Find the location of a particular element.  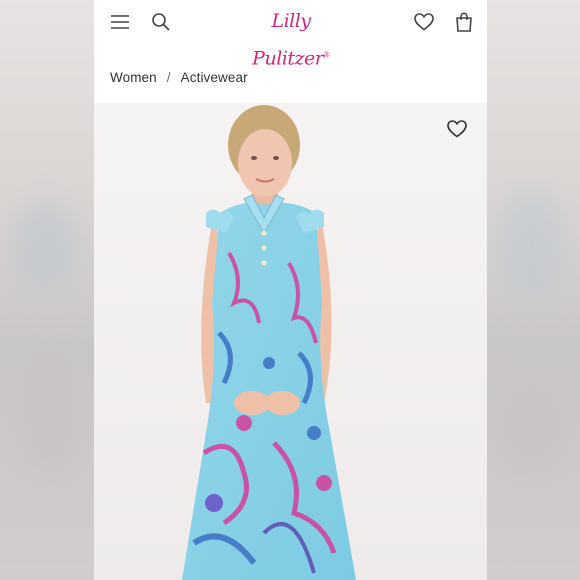

top-navigation-bar: Lilly Pulitzer® is located at coordinates (290, 34).